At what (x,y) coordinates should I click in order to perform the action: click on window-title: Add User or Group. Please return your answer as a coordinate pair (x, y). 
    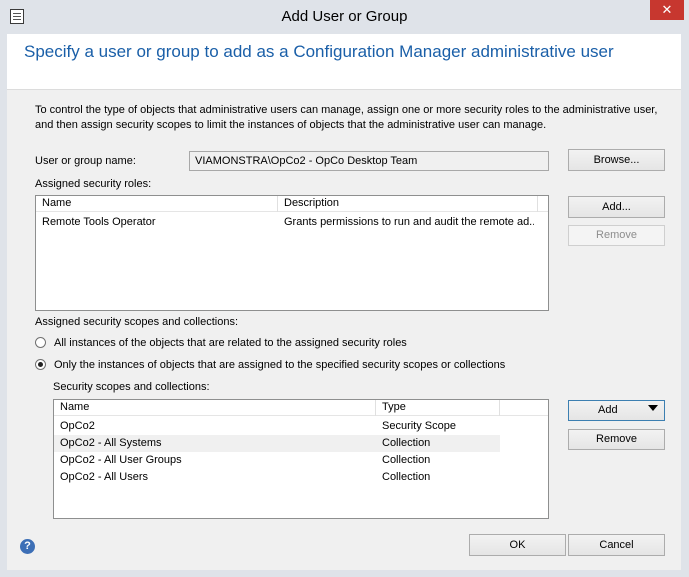
    Looking at the image, I should click on (344, 16).